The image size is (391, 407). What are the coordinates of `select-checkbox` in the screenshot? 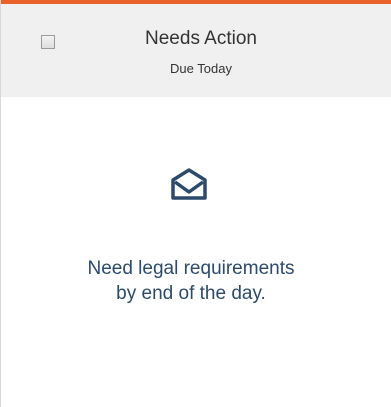 It's located at (48, 42).